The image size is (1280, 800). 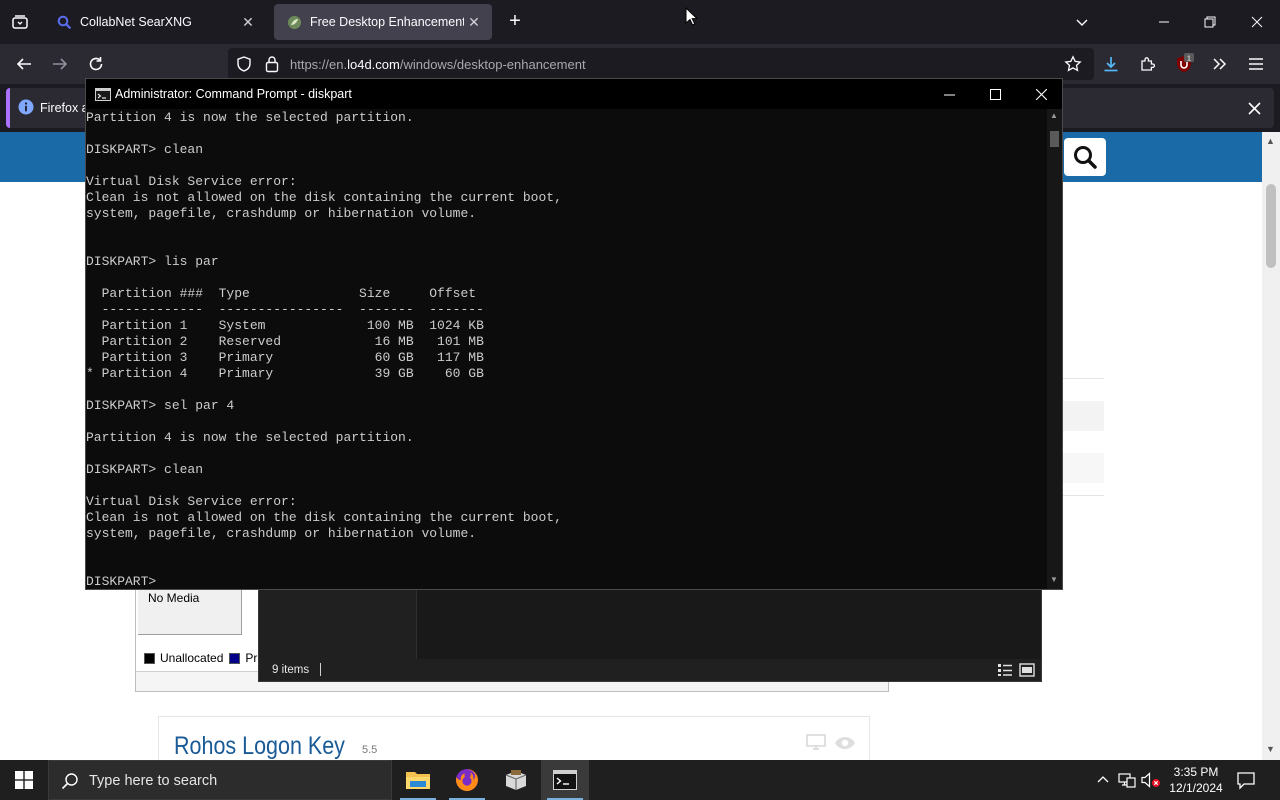 I want to click on notification-icon, so click(x=1247, y=781).